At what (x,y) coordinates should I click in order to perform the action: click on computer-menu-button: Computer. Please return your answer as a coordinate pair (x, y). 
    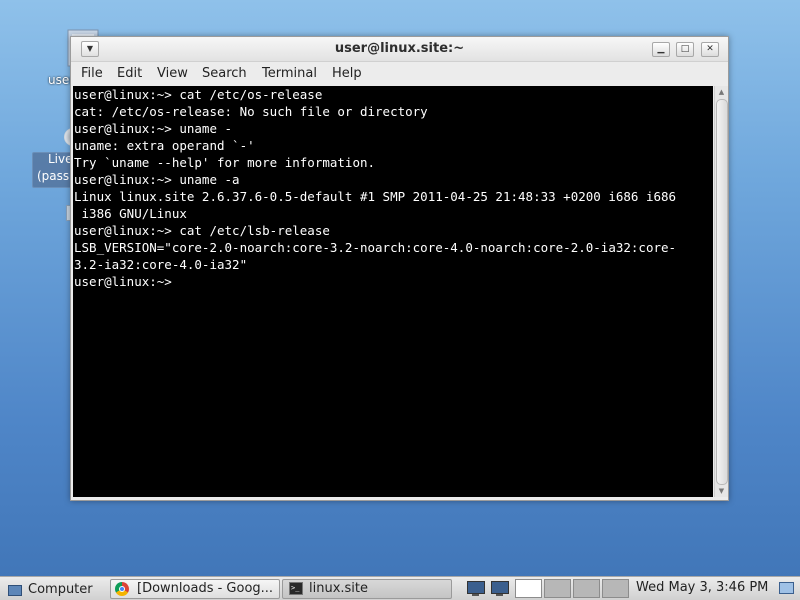
    Looking at the image, I should click on (52, 588).